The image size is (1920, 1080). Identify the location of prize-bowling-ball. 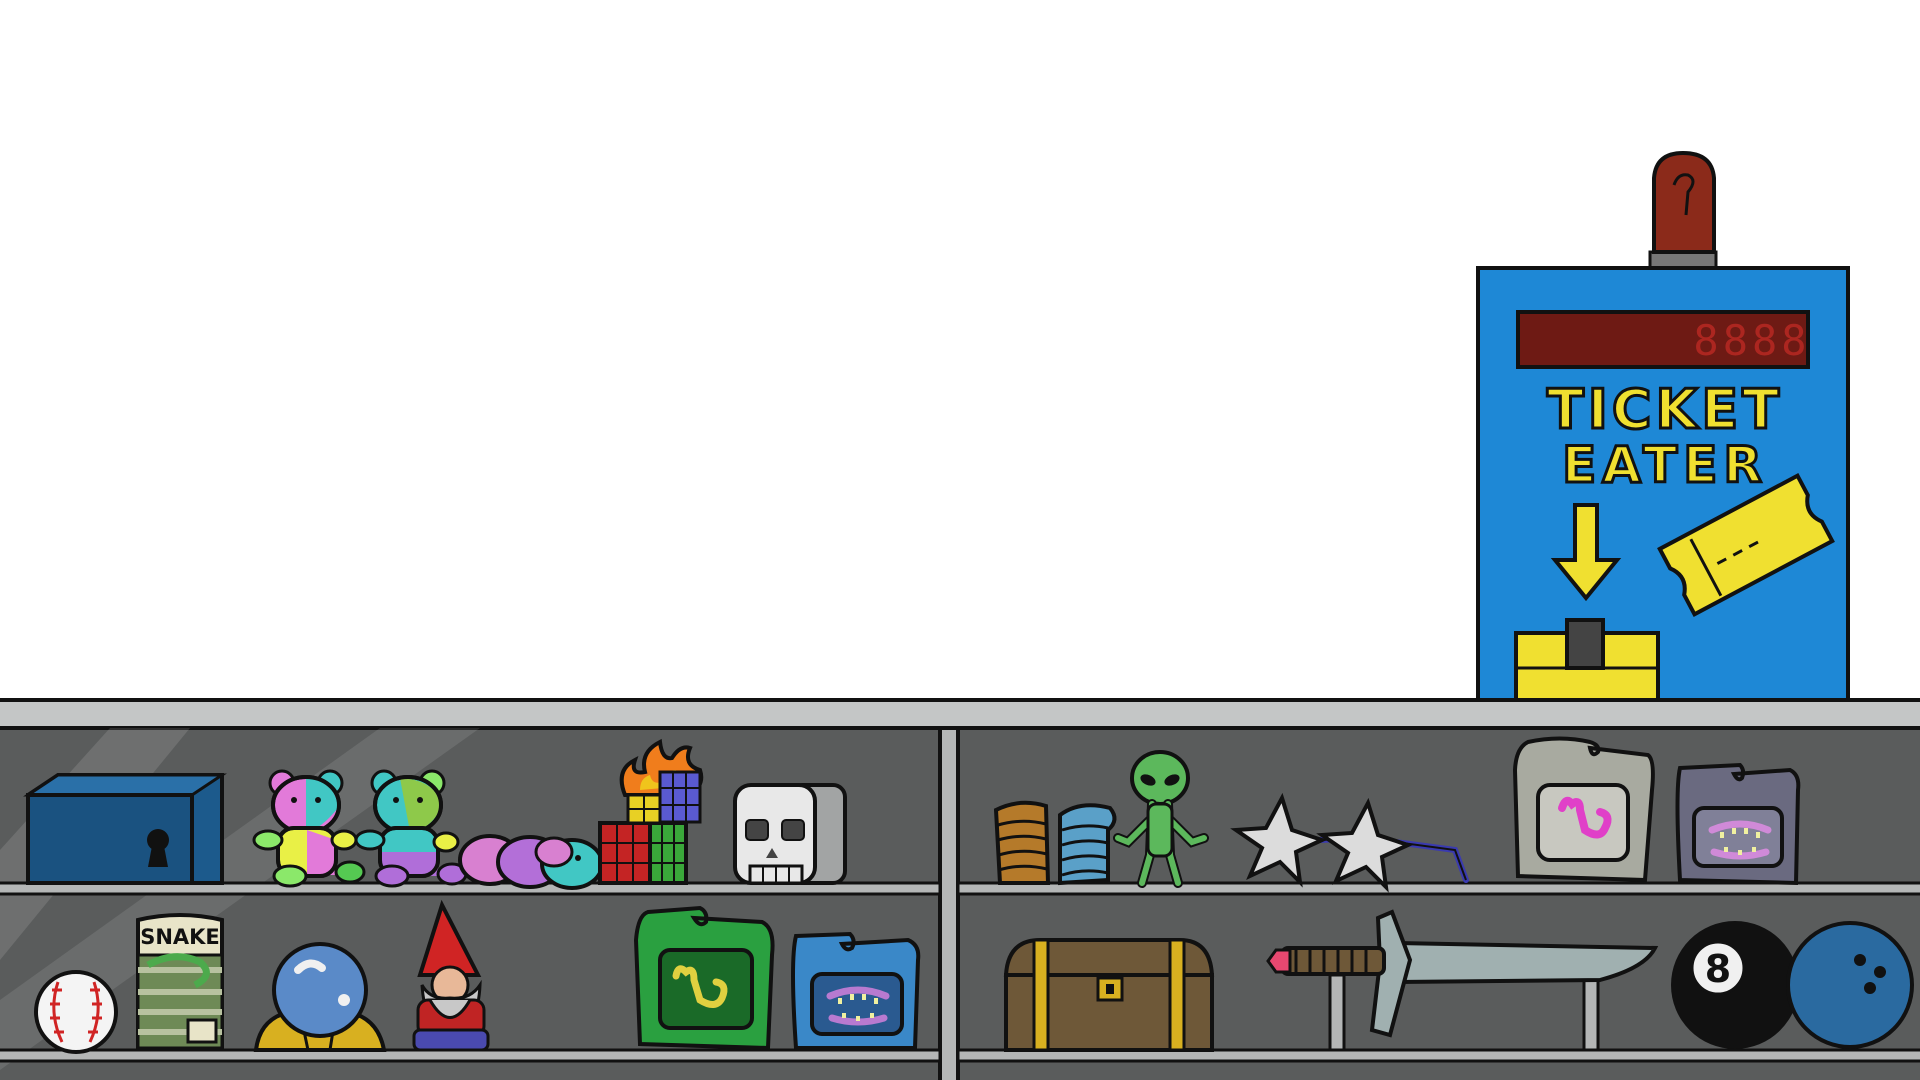
(1850, 985).